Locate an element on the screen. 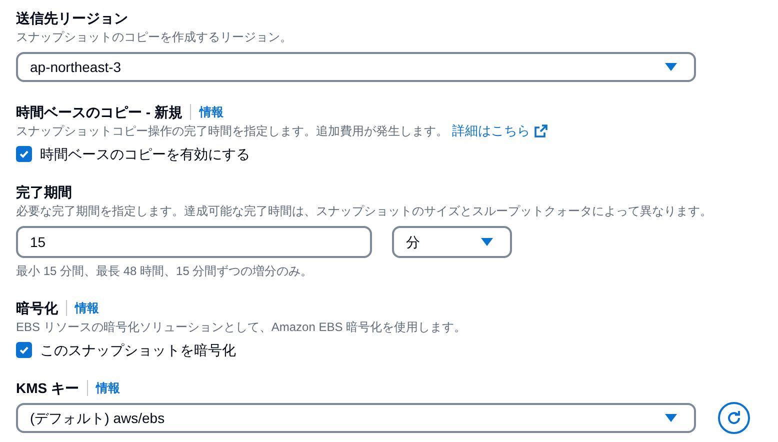  refresh-button is located at coordinates (734, 418).